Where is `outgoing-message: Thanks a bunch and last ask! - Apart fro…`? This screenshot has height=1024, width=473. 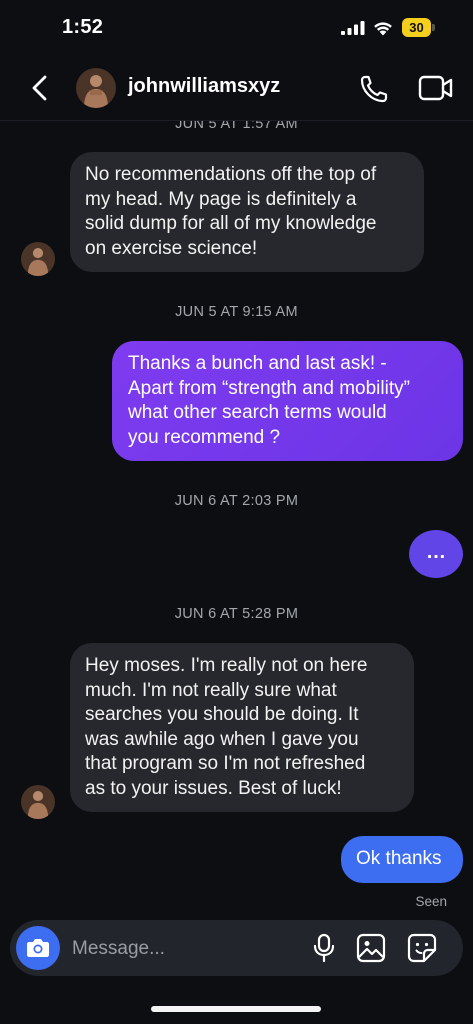 outgoing-message: Thanks a bunch and last ask! - Apart fro… is located at coordinates (287, 401).